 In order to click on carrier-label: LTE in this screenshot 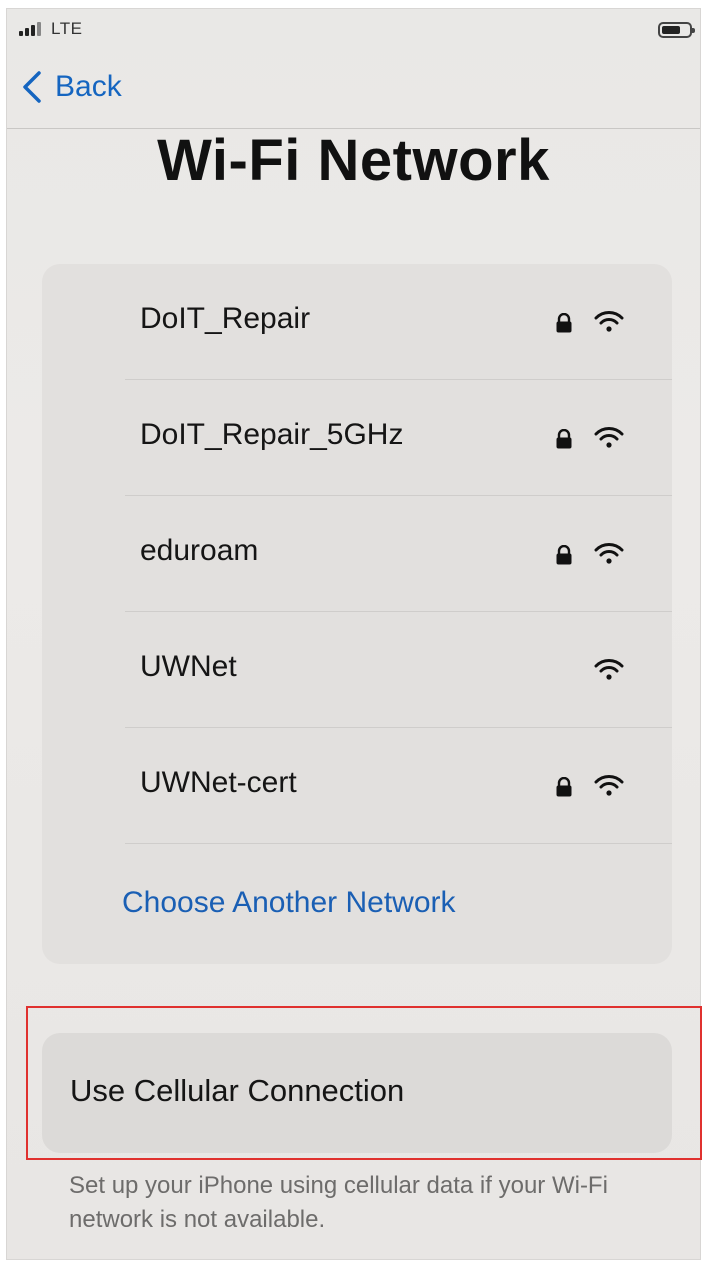, I will do `click(67, 28)`.